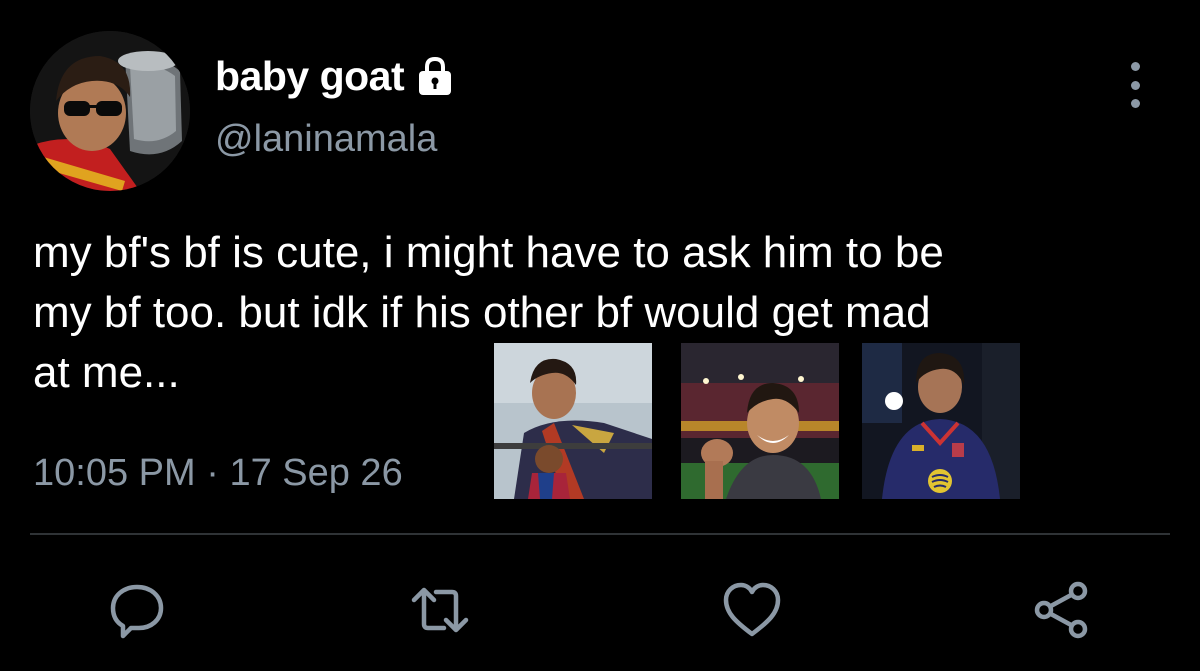 The height and width of the screenshot is (671, 1200). I want to click on like-button, so click(752, 610).